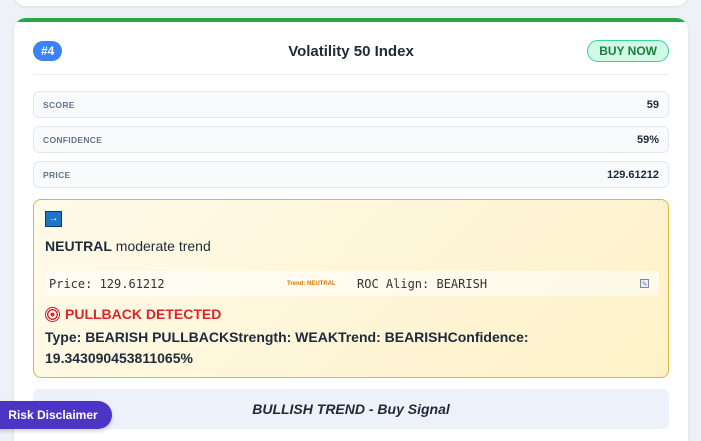  Describe the element at coordinates (351, 74) in the screenshot. I see `header-divider` at that location.